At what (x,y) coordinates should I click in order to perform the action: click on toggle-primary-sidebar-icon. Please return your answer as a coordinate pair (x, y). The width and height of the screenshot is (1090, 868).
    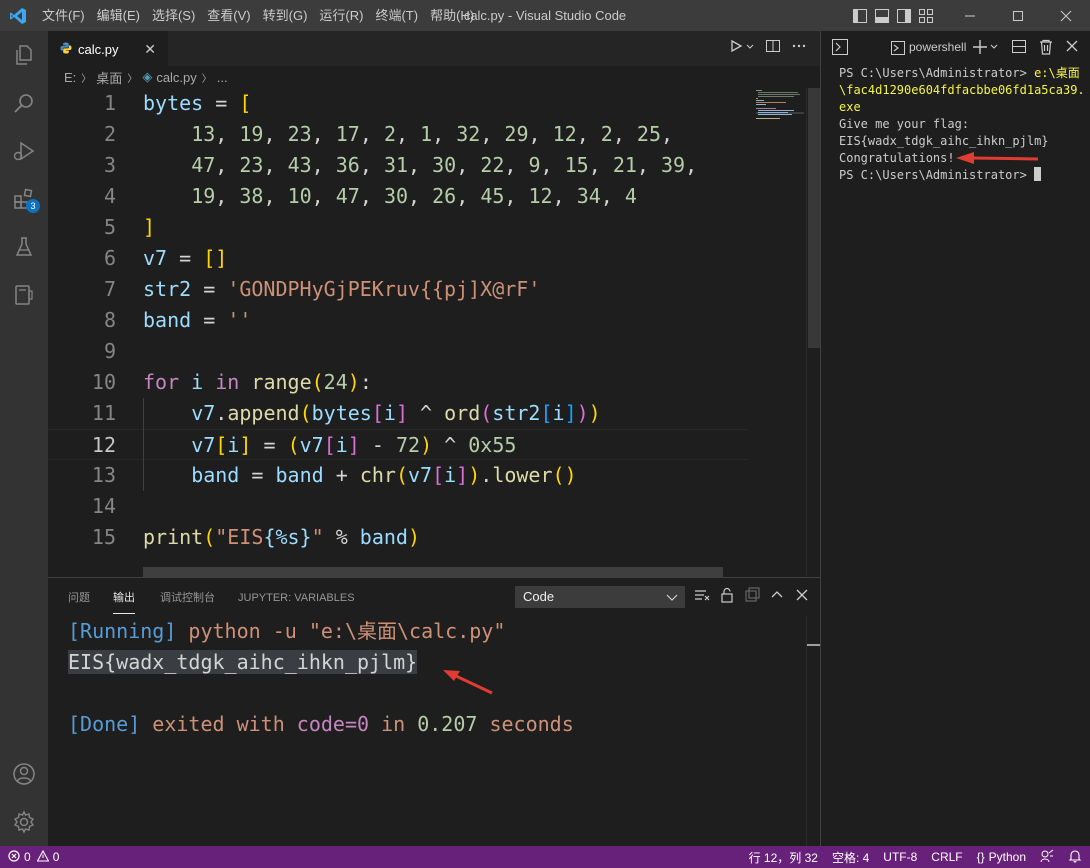
    Looking at the image, I should click on (860, 16).